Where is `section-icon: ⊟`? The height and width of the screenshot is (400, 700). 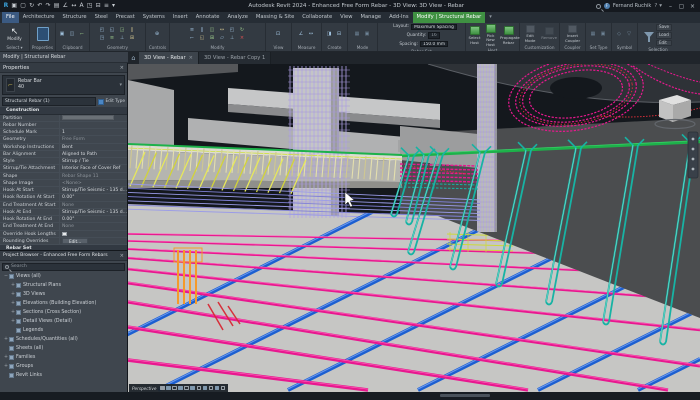 section-icon: ⊟ is located at coordinates (98, 6).